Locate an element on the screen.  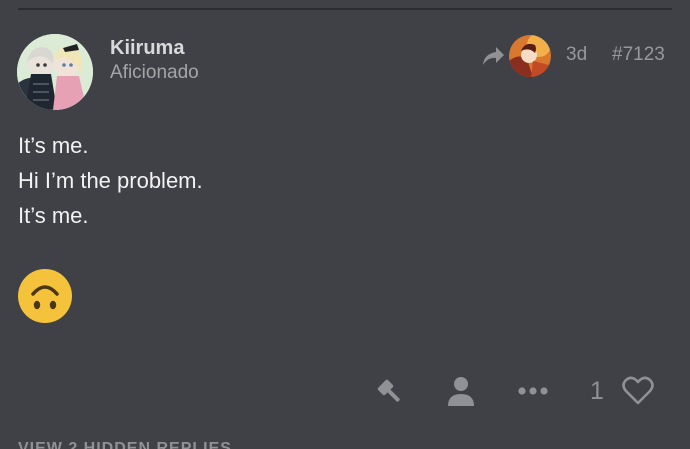
ellipsis-icon is located at coordinates (533, 391).